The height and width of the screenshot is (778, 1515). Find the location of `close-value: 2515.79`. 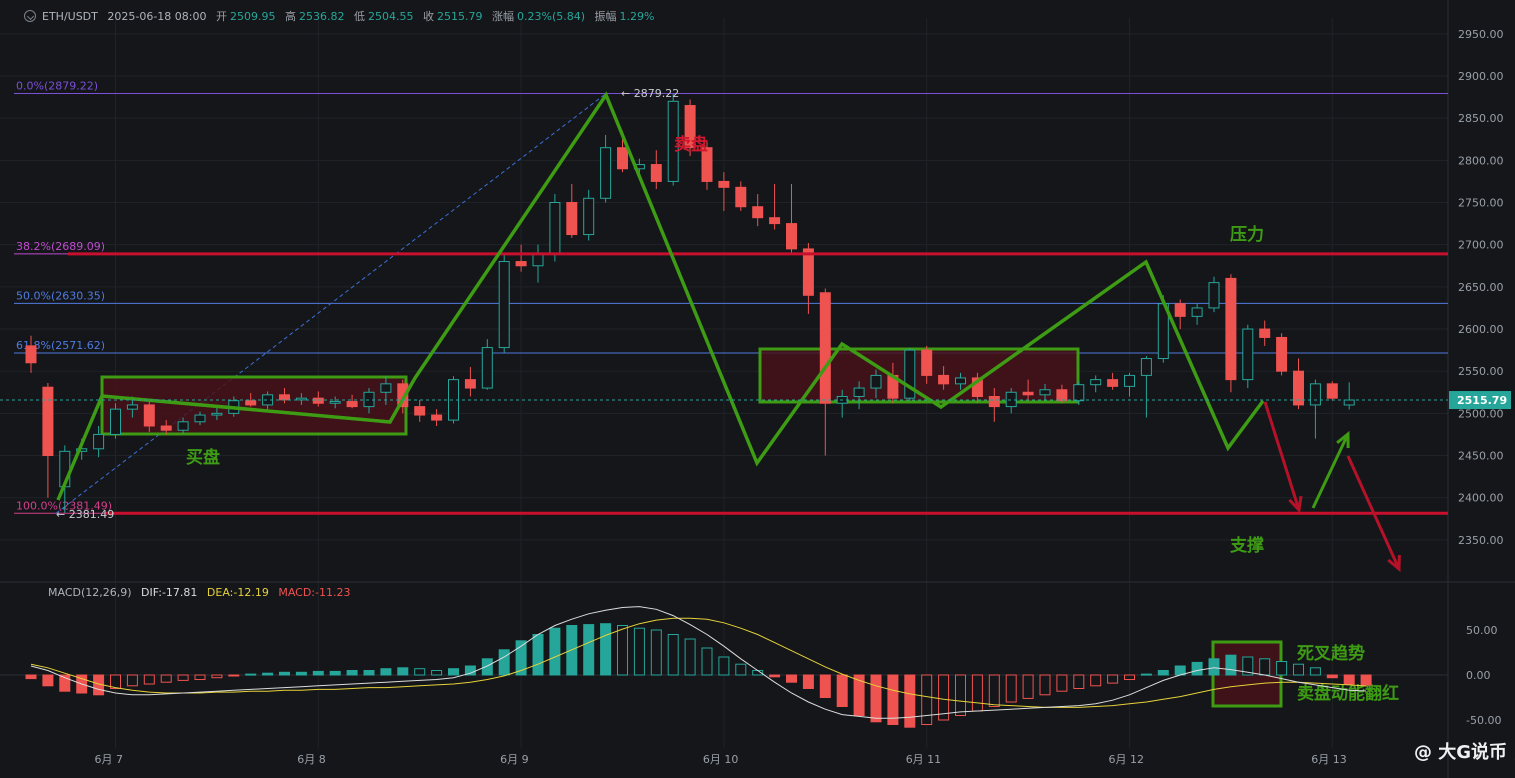

close-value: 2515.79 is located at coordinates (460, 16).